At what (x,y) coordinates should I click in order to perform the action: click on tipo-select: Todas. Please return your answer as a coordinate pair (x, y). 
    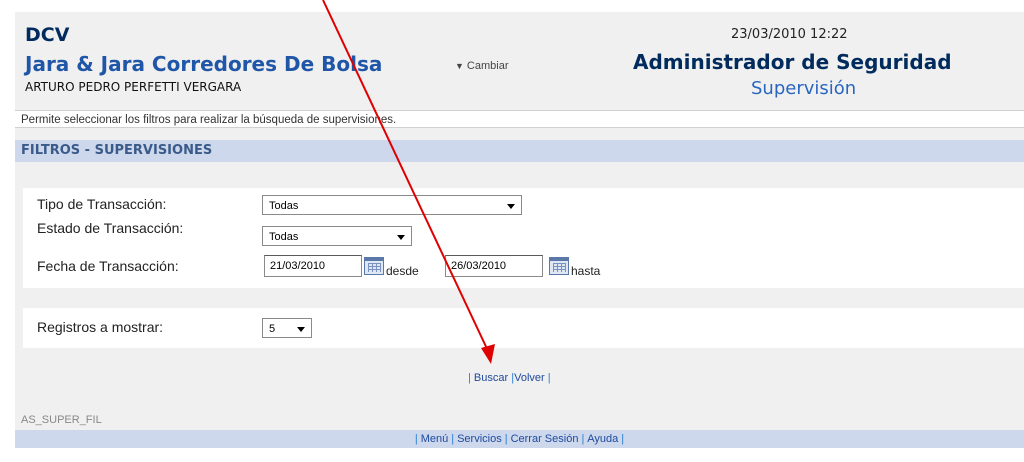
    Looking at the image, I should click on (392, 205).